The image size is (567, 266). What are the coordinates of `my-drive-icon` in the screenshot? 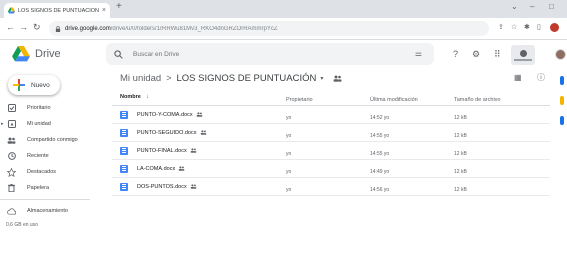 It's located at (11, 124).